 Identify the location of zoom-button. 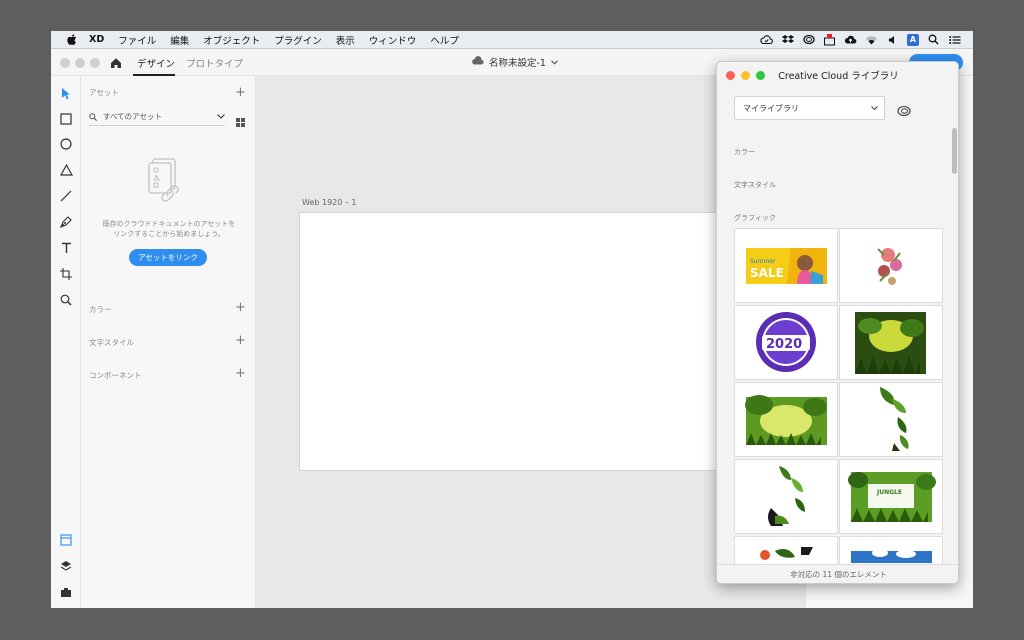
(95, 63).